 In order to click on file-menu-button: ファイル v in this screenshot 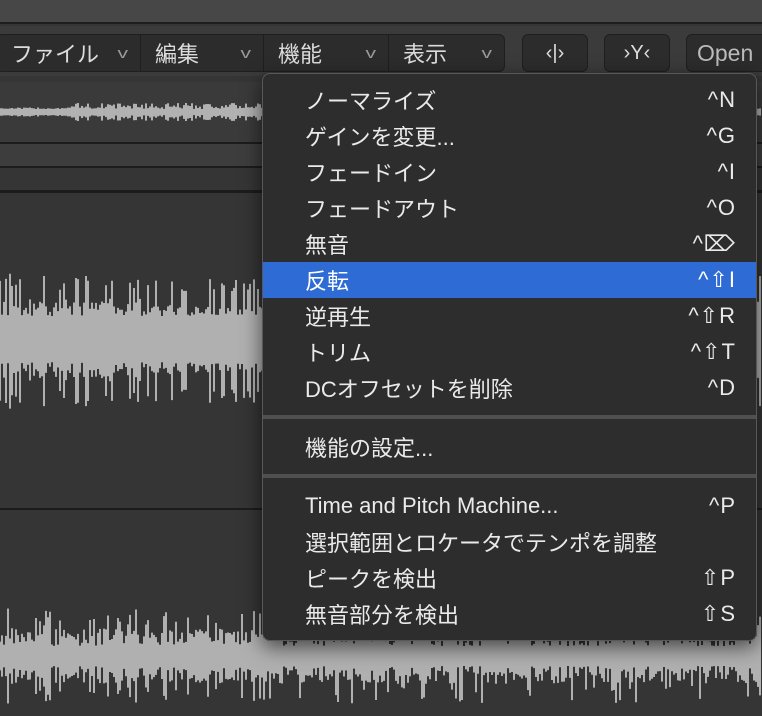, I will do `click(70, 53)`.